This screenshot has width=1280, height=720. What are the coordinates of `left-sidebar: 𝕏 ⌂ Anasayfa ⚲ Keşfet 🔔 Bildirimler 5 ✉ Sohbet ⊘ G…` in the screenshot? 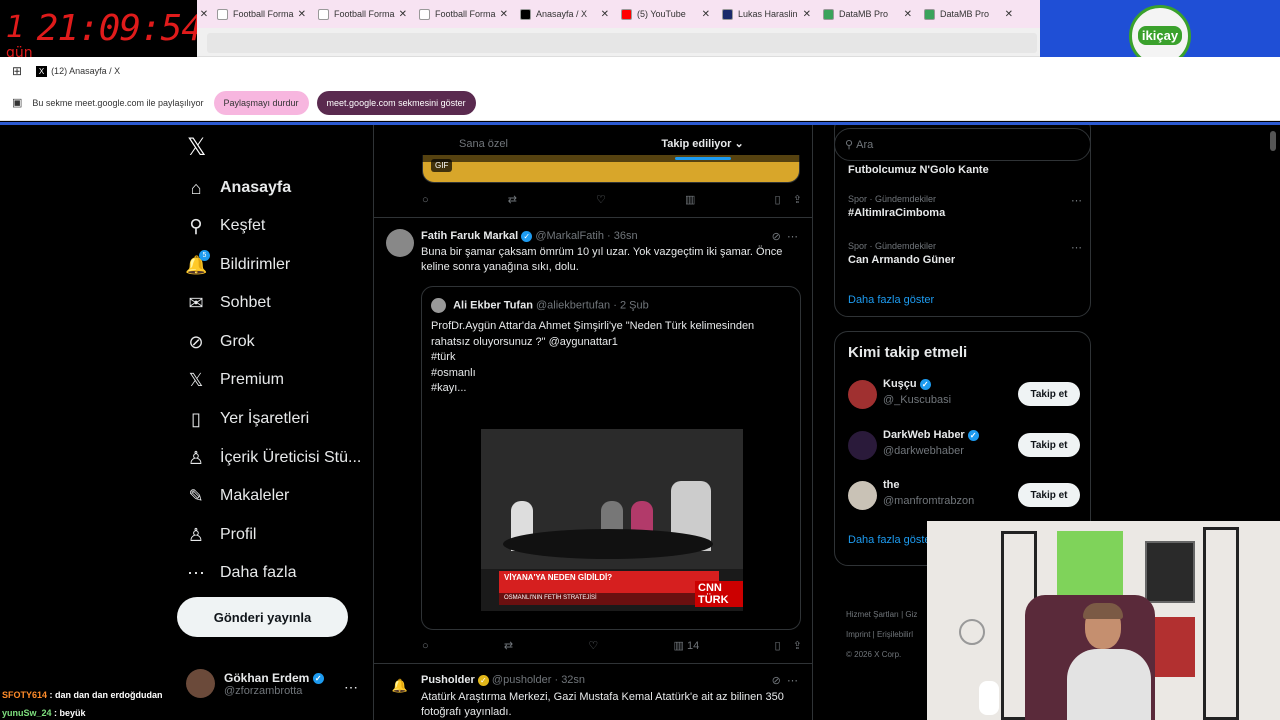 It's located at (275, 422).